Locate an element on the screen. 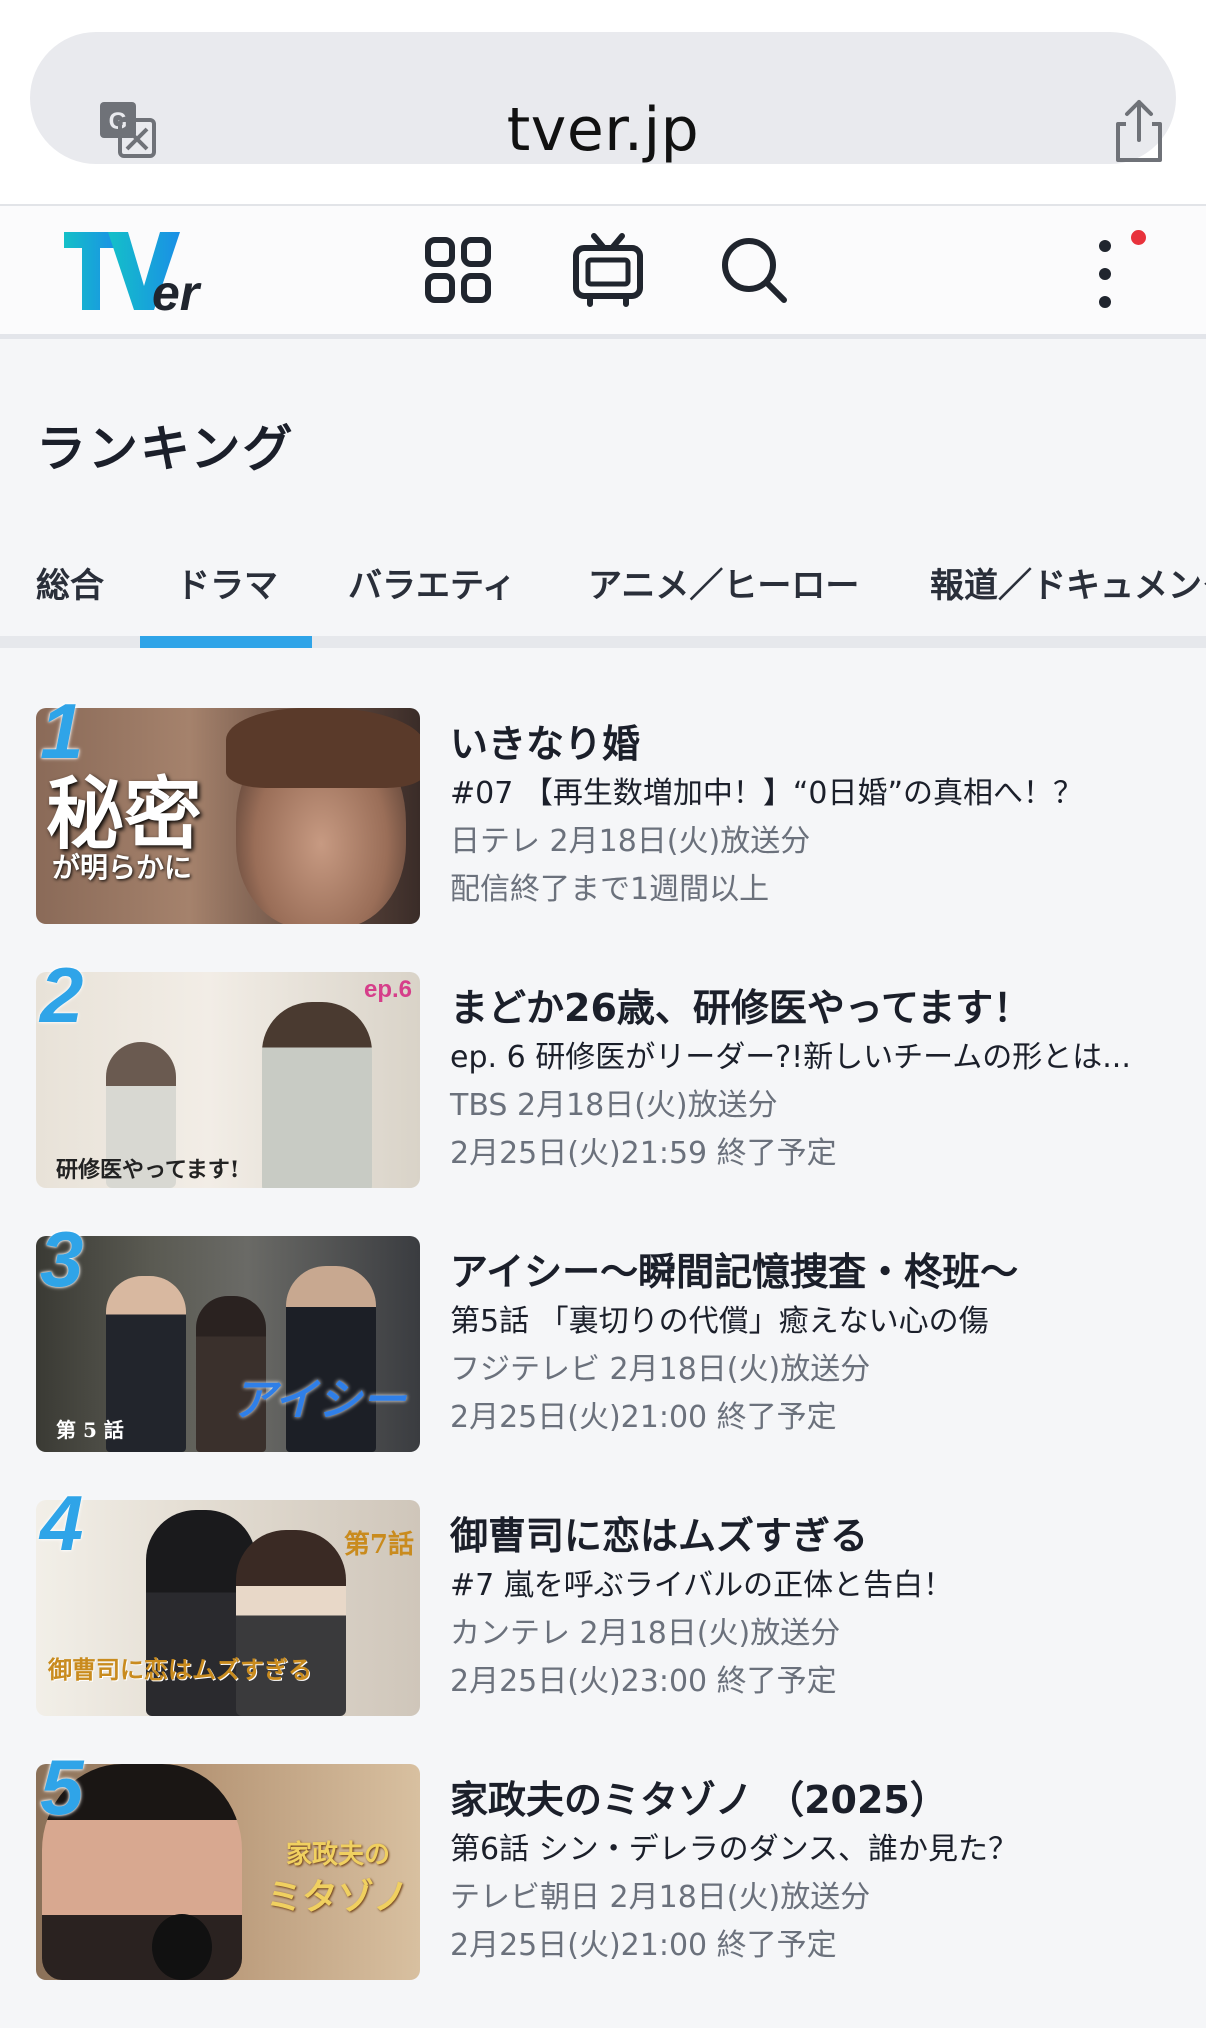 This screenshot has width=1206, height=2028. item-broadcast: カンテレ 2月18日(火)放送分 is located at coordinates (645, 1633).